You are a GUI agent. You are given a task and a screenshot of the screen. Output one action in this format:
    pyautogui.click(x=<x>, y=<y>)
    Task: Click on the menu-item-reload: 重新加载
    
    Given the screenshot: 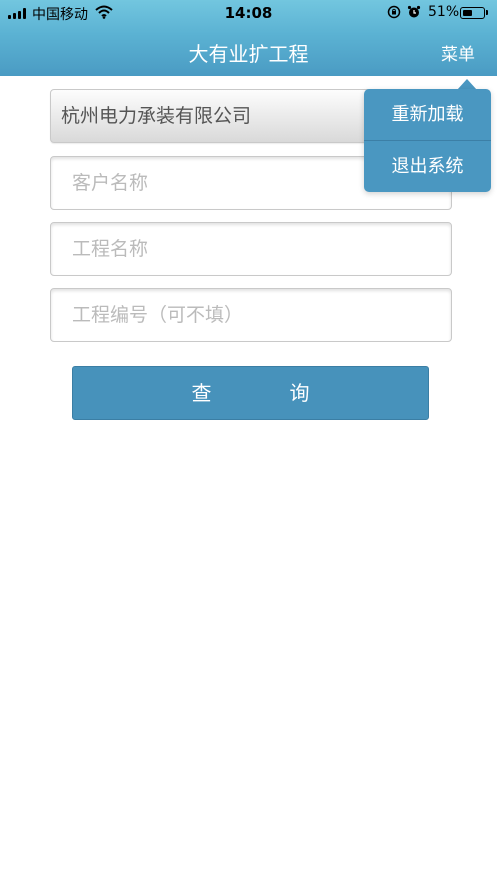 What is the action you would take?
    pyautogui.click(x=427, y=114)
    